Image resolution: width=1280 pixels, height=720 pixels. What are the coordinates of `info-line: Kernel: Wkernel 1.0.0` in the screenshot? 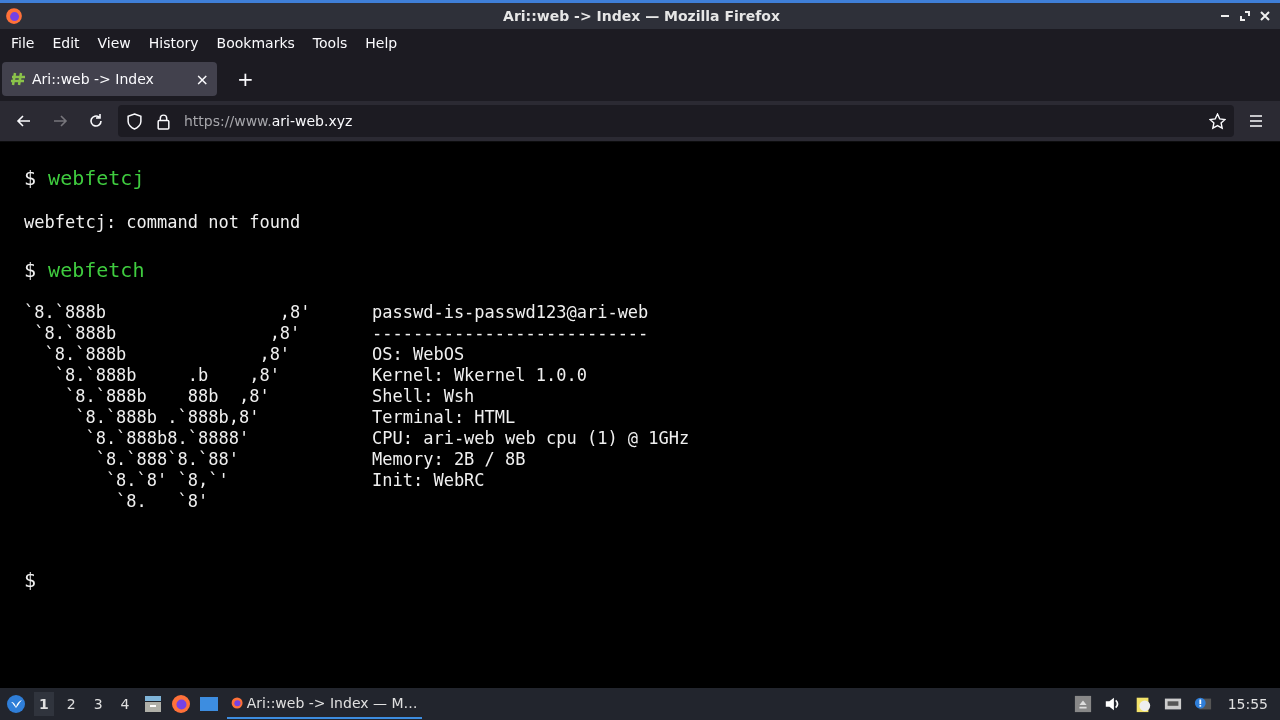 It's located at (480, 375).